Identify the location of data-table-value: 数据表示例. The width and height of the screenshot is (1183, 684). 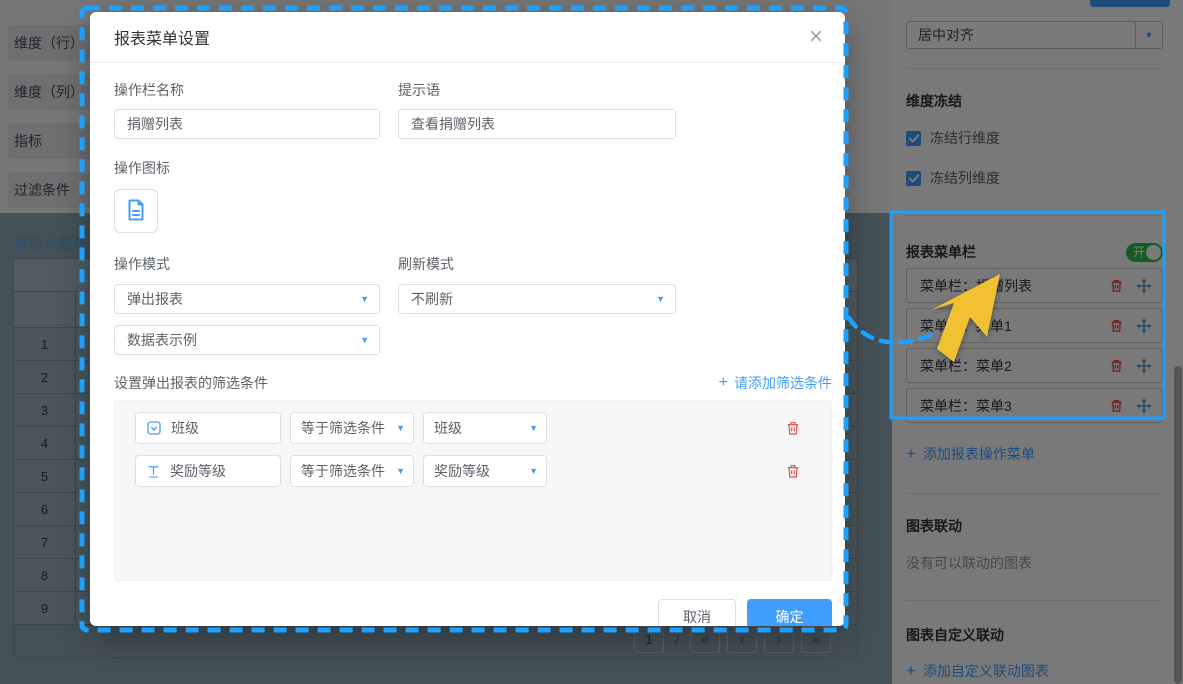
(162, 340).